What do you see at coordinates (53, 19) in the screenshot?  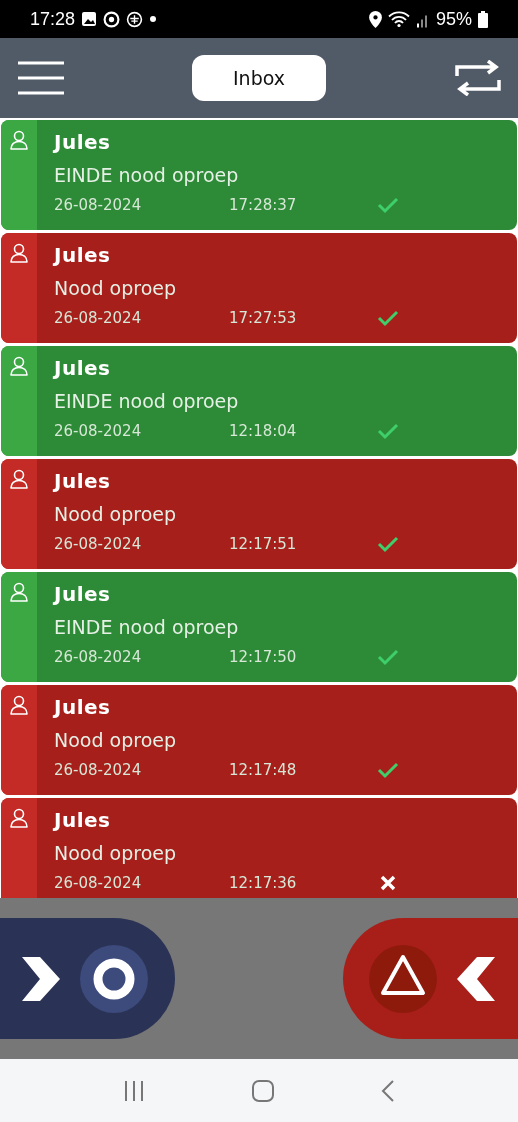 I see `status-time: 17:28` at bounding box center [53, 19].